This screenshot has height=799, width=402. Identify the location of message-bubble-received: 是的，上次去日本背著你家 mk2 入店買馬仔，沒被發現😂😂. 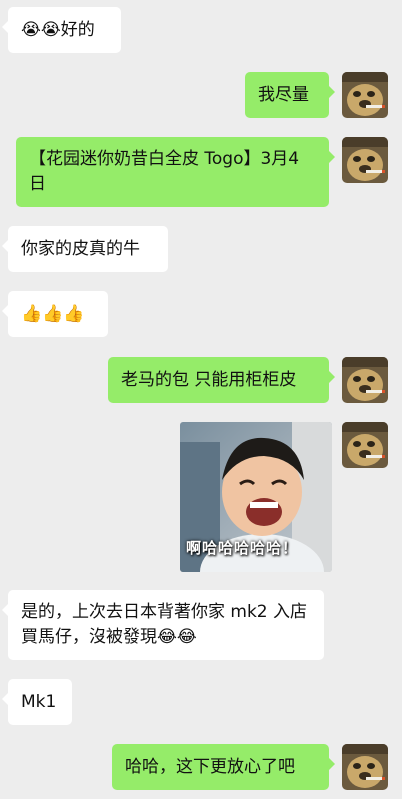
(163, 625).